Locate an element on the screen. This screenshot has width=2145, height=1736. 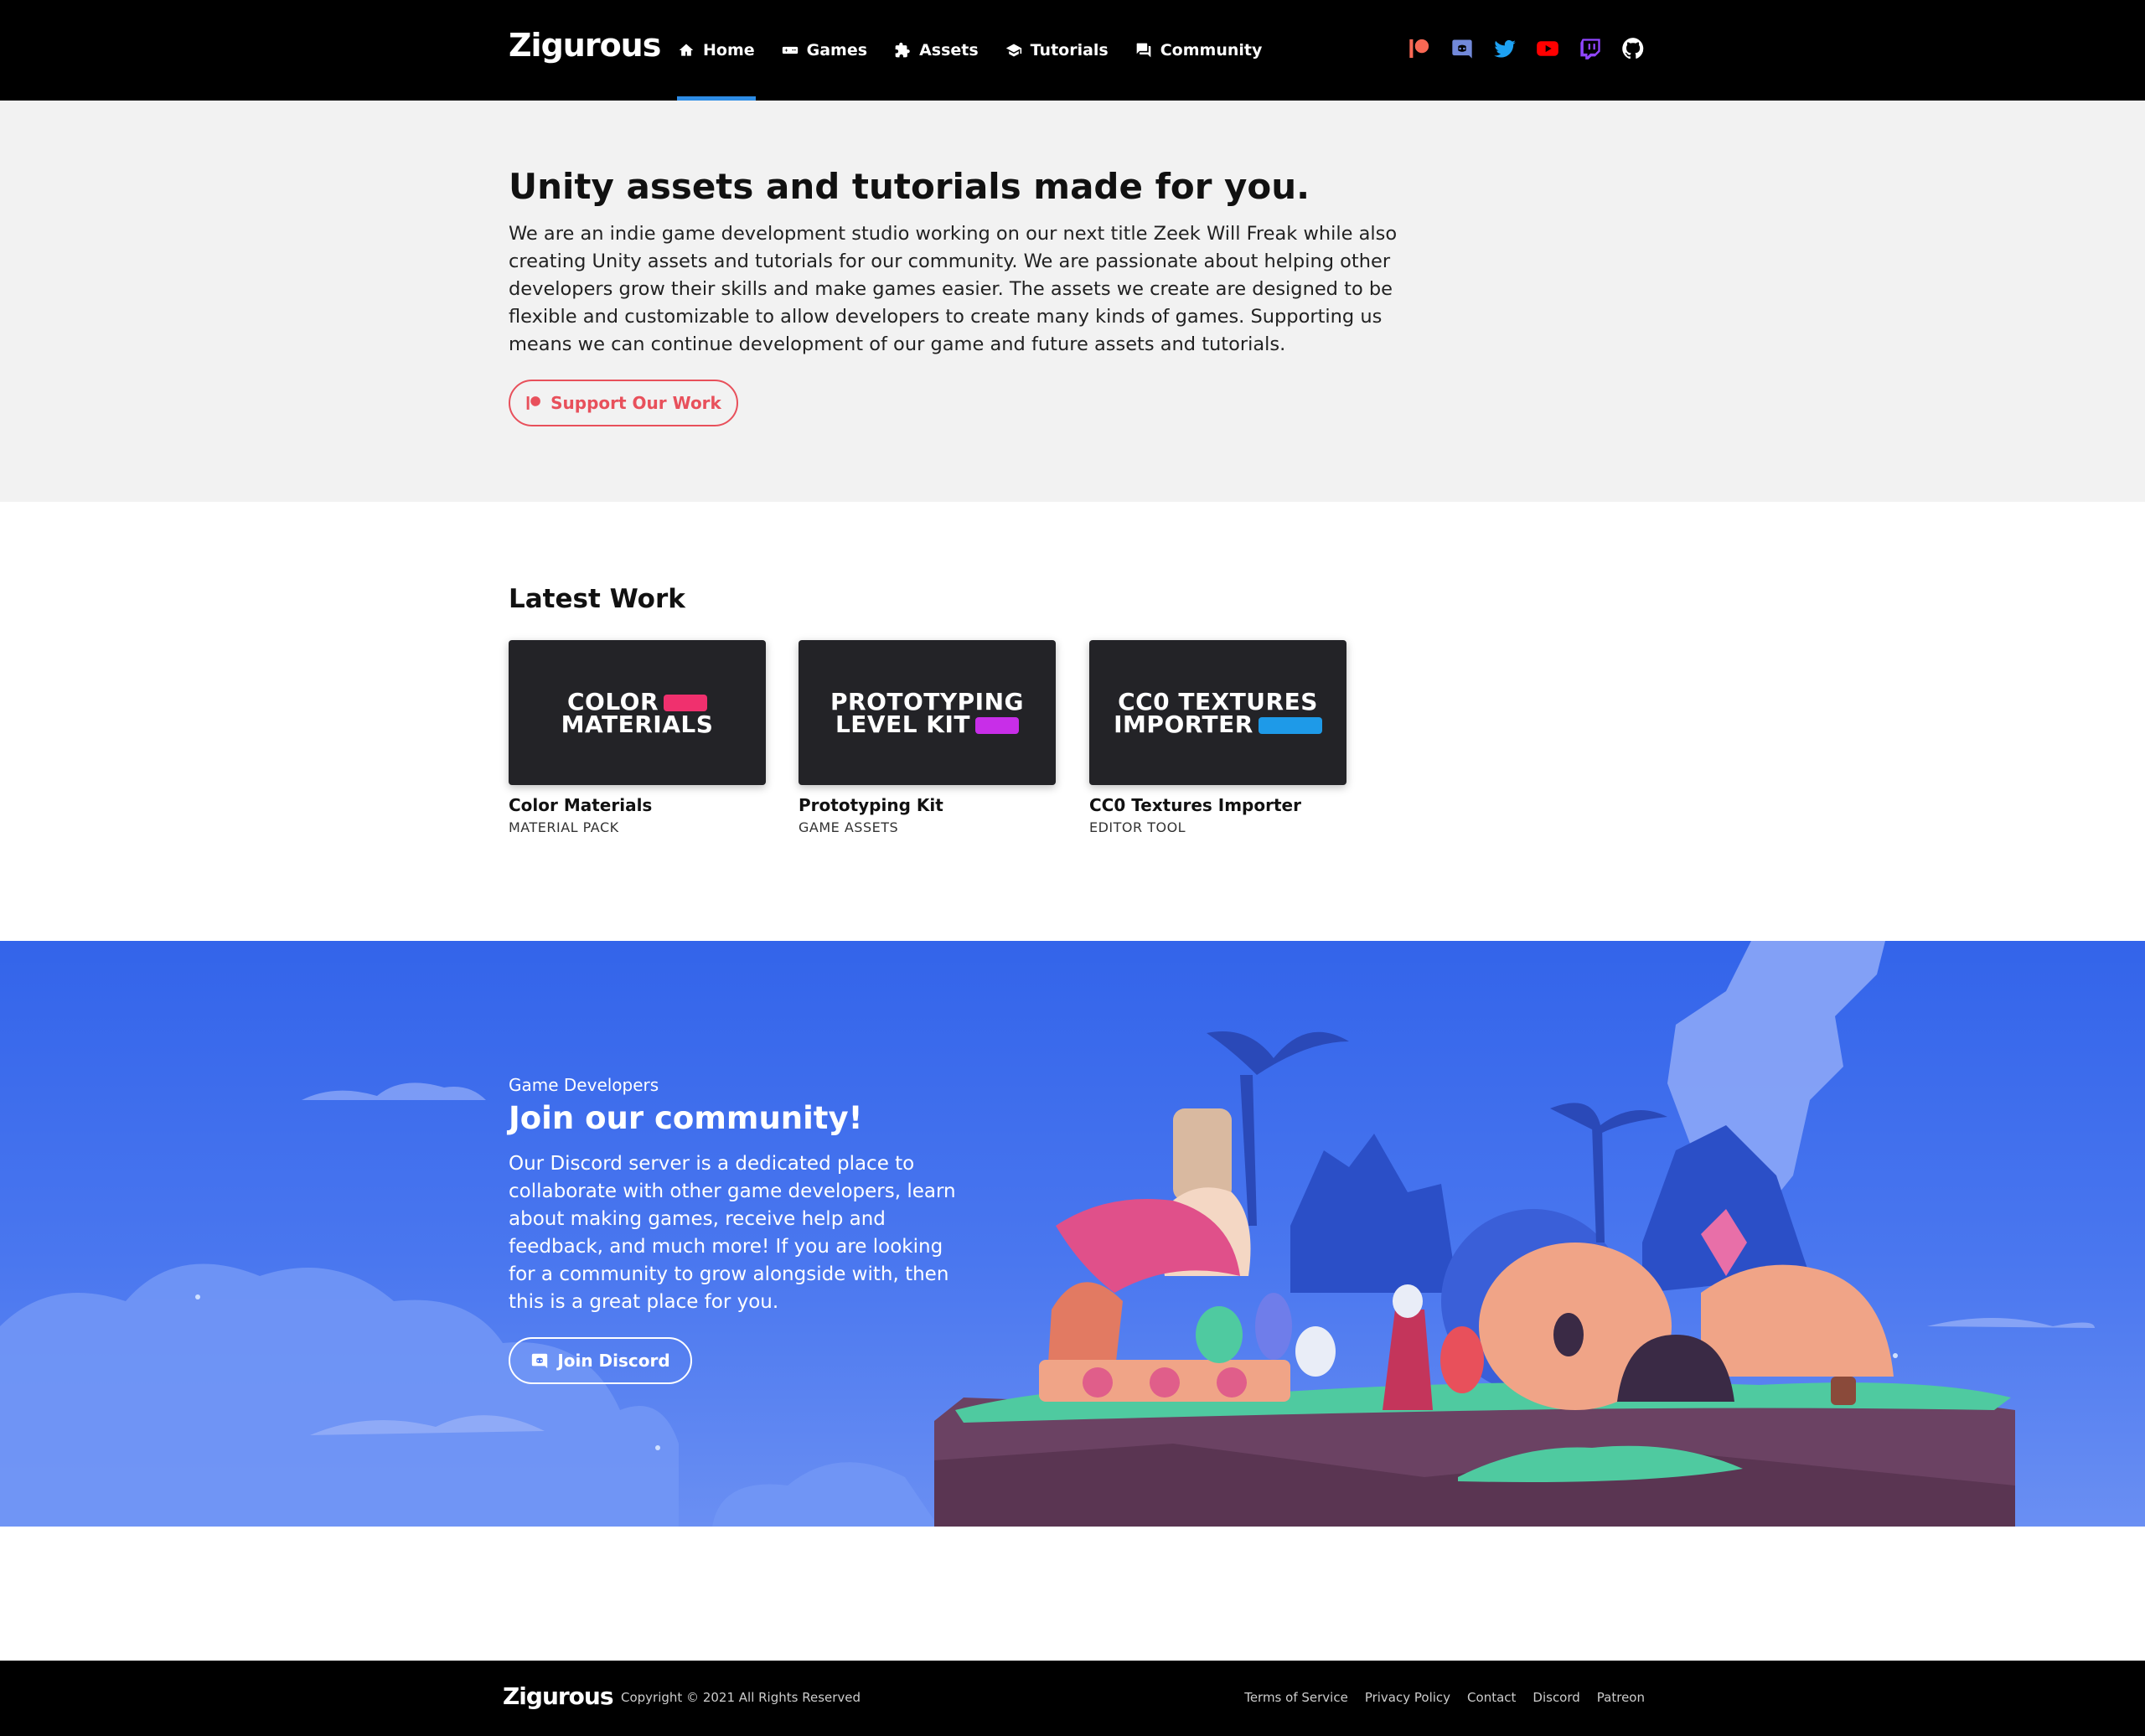
nav-item-label: Assets is located at coordinates (949, 50).